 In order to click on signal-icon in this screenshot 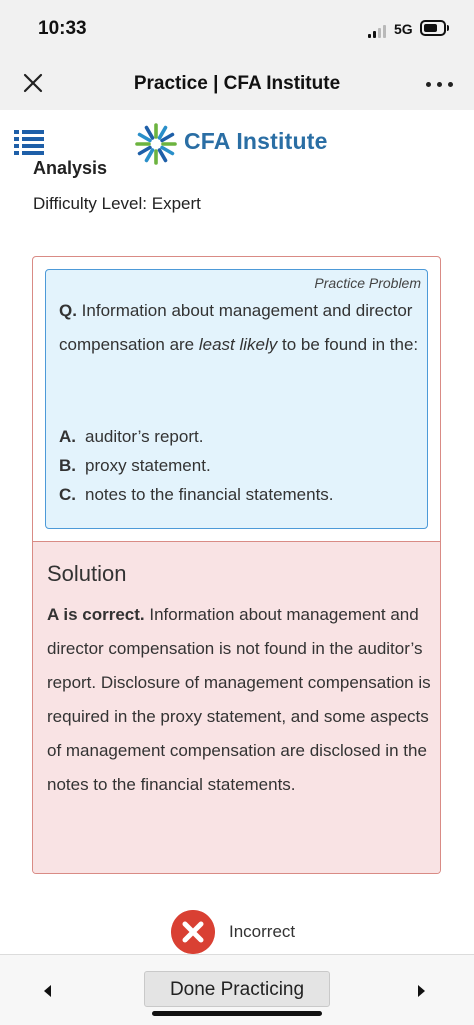, I will do `click(378, 31)`.